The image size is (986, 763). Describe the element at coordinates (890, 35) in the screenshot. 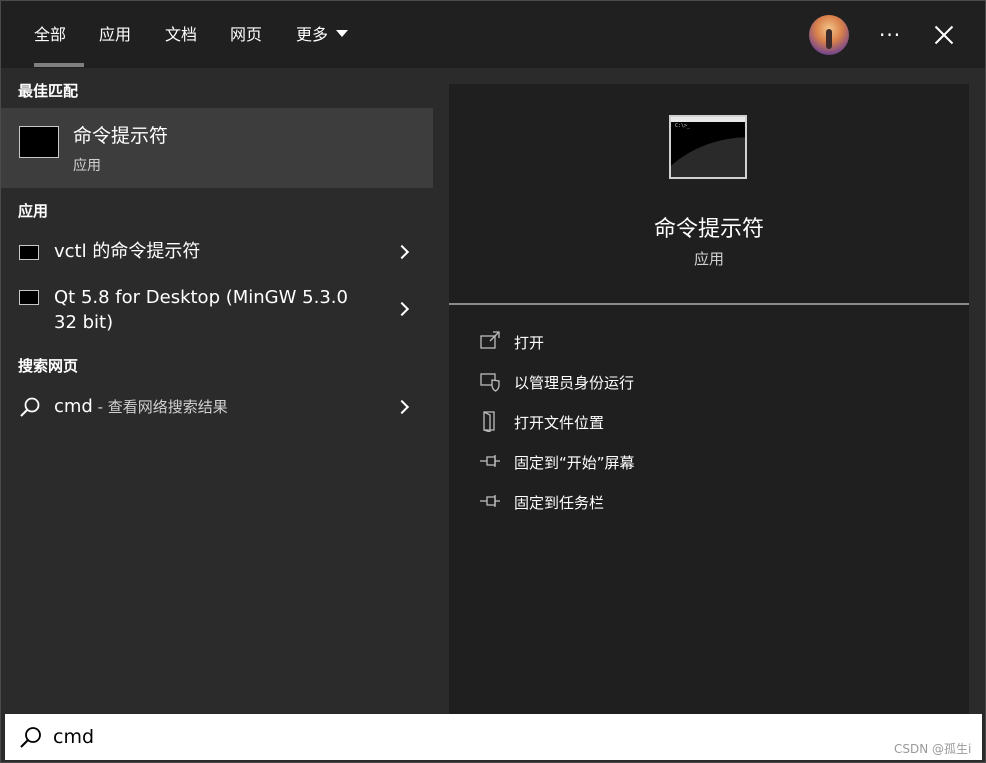

I see `ellipsis-icon: ···` at that location.